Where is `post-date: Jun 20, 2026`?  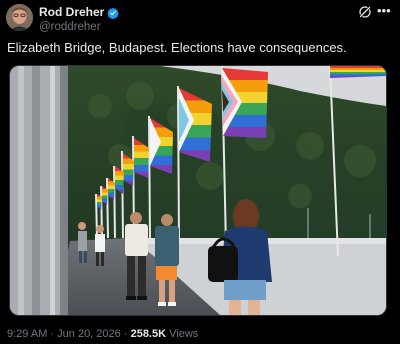
post-date: Jun 20, 2026 is located at coordinates (89, 334).